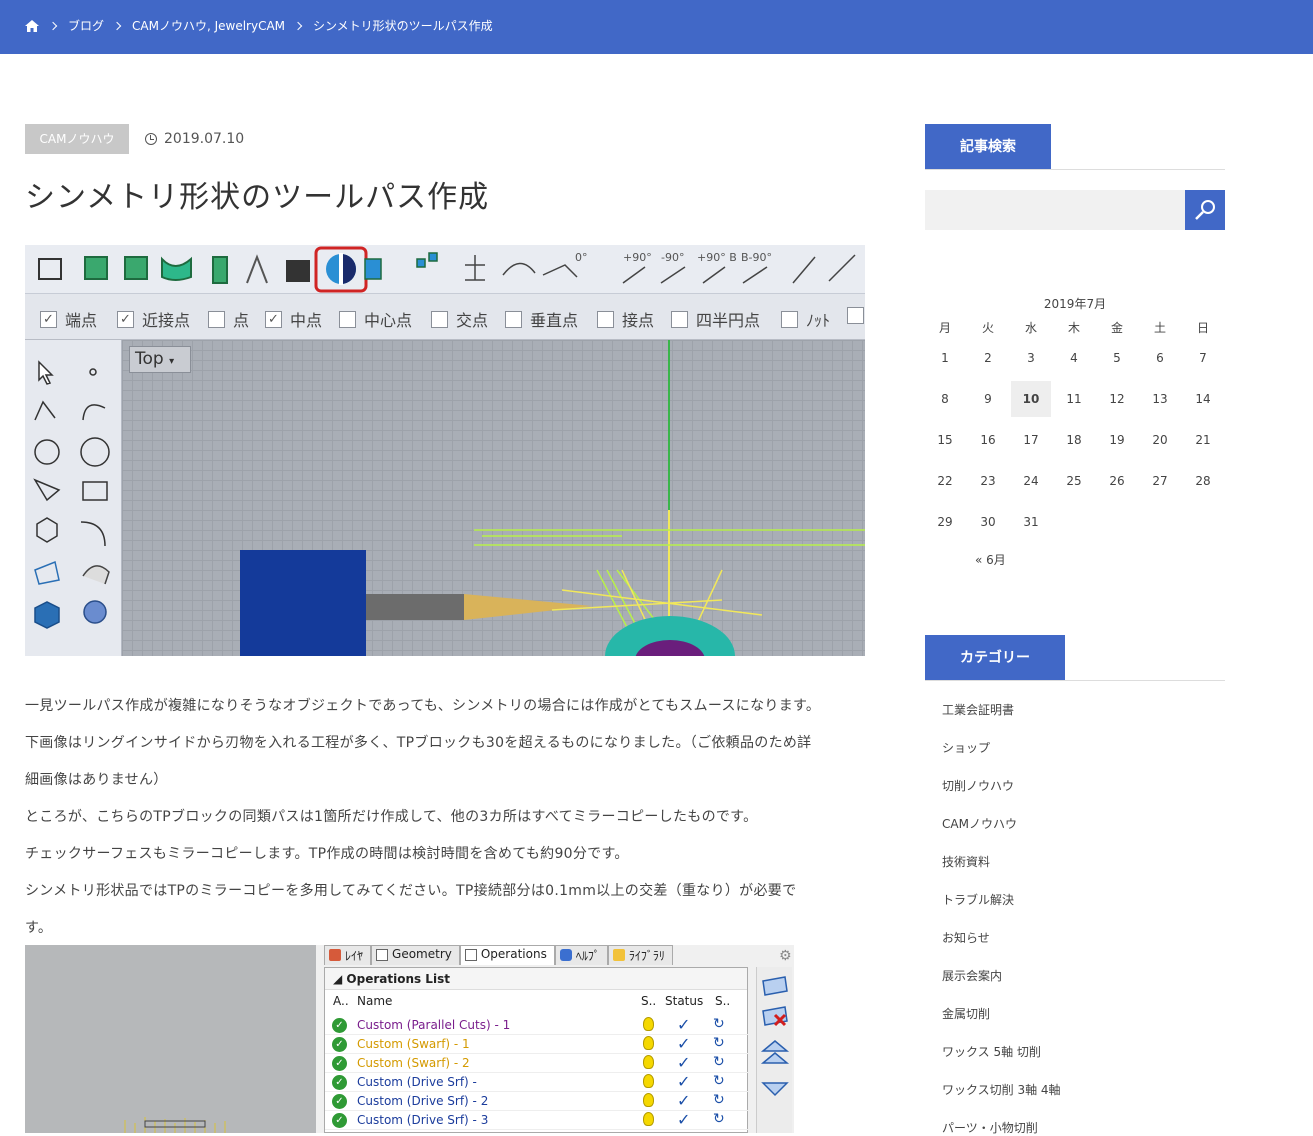 The height and width of the screenshot is (1136, 1313). I want to click on breadcrumb-item-category: CAMノウハウ, JewelryCAM, so click(208, 25).